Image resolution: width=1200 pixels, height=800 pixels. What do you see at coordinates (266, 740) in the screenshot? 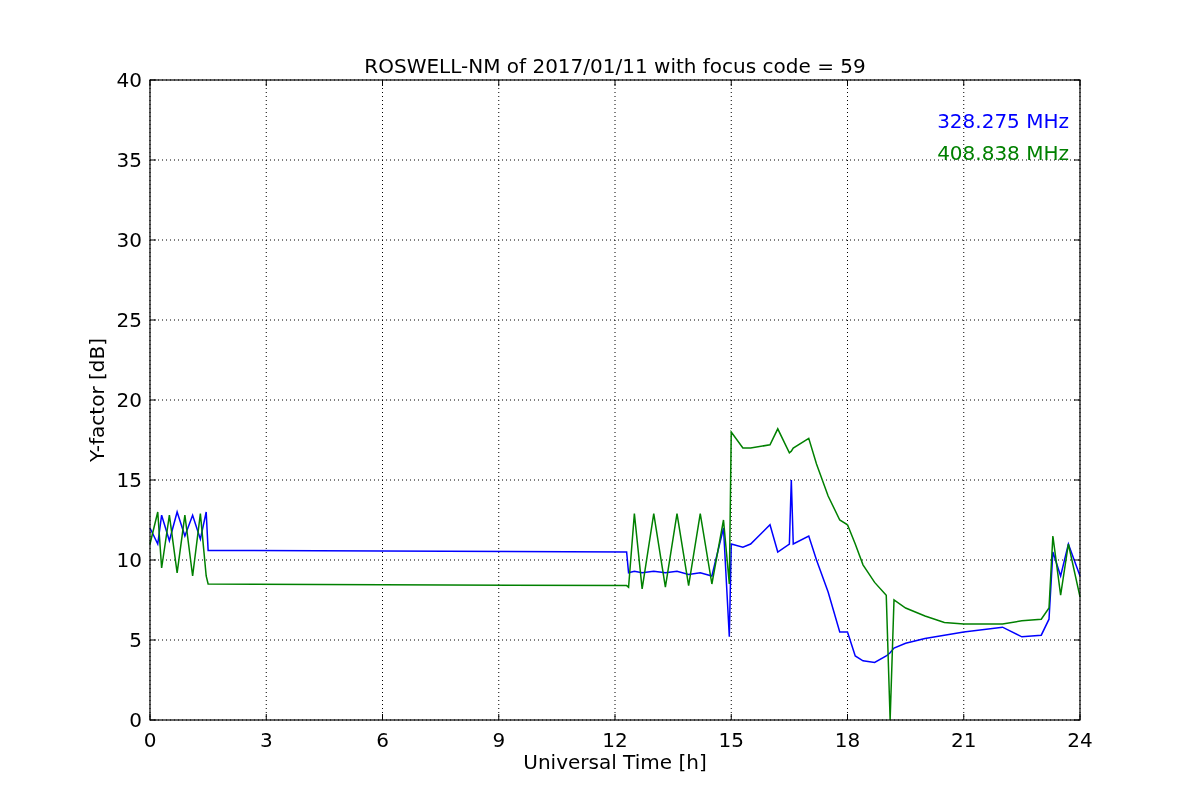
I see `tick-label: 3` at bounding box center [266, 740].